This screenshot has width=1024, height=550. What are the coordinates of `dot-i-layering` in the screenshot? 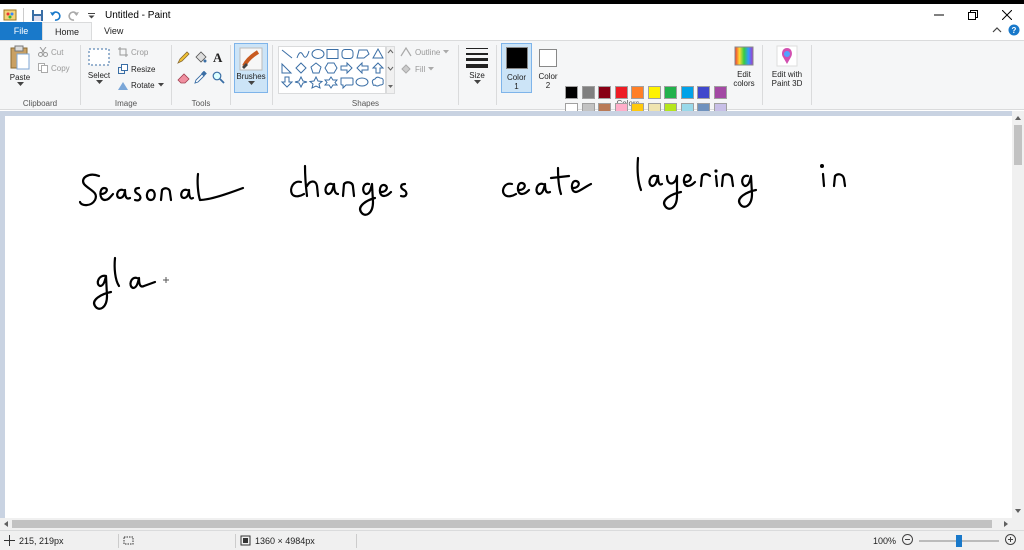 It's located at (716, 171).